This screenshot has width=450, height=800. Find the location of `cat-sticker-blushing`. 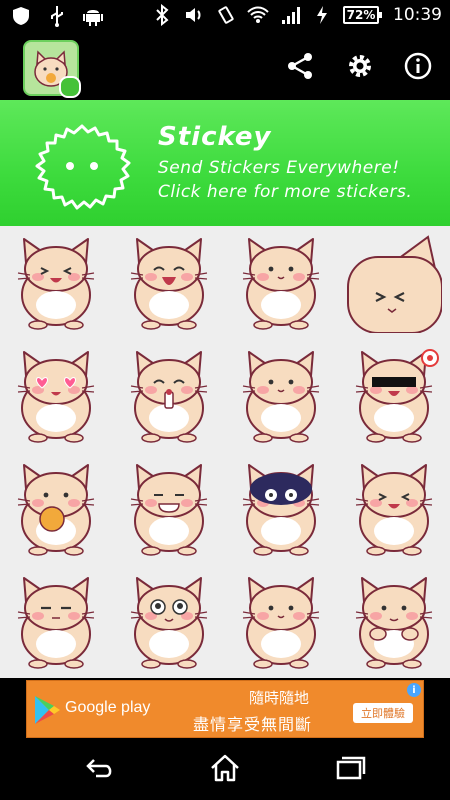

cat-sticker-blushing is located at coordinates (281, 395).